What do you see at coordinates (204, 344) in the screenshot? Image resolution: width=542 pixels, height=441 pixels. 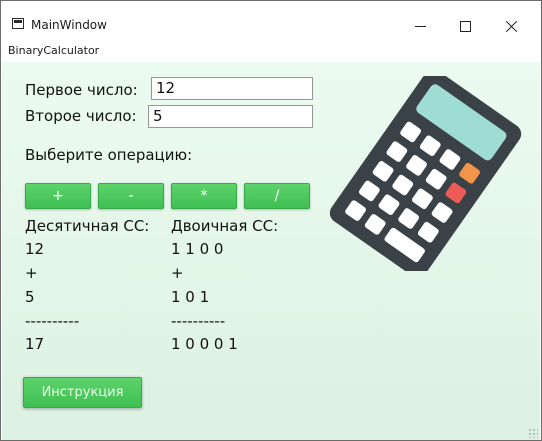 I see `binary-result: 1 0 0 0 1` at bounding box center [204, 344].